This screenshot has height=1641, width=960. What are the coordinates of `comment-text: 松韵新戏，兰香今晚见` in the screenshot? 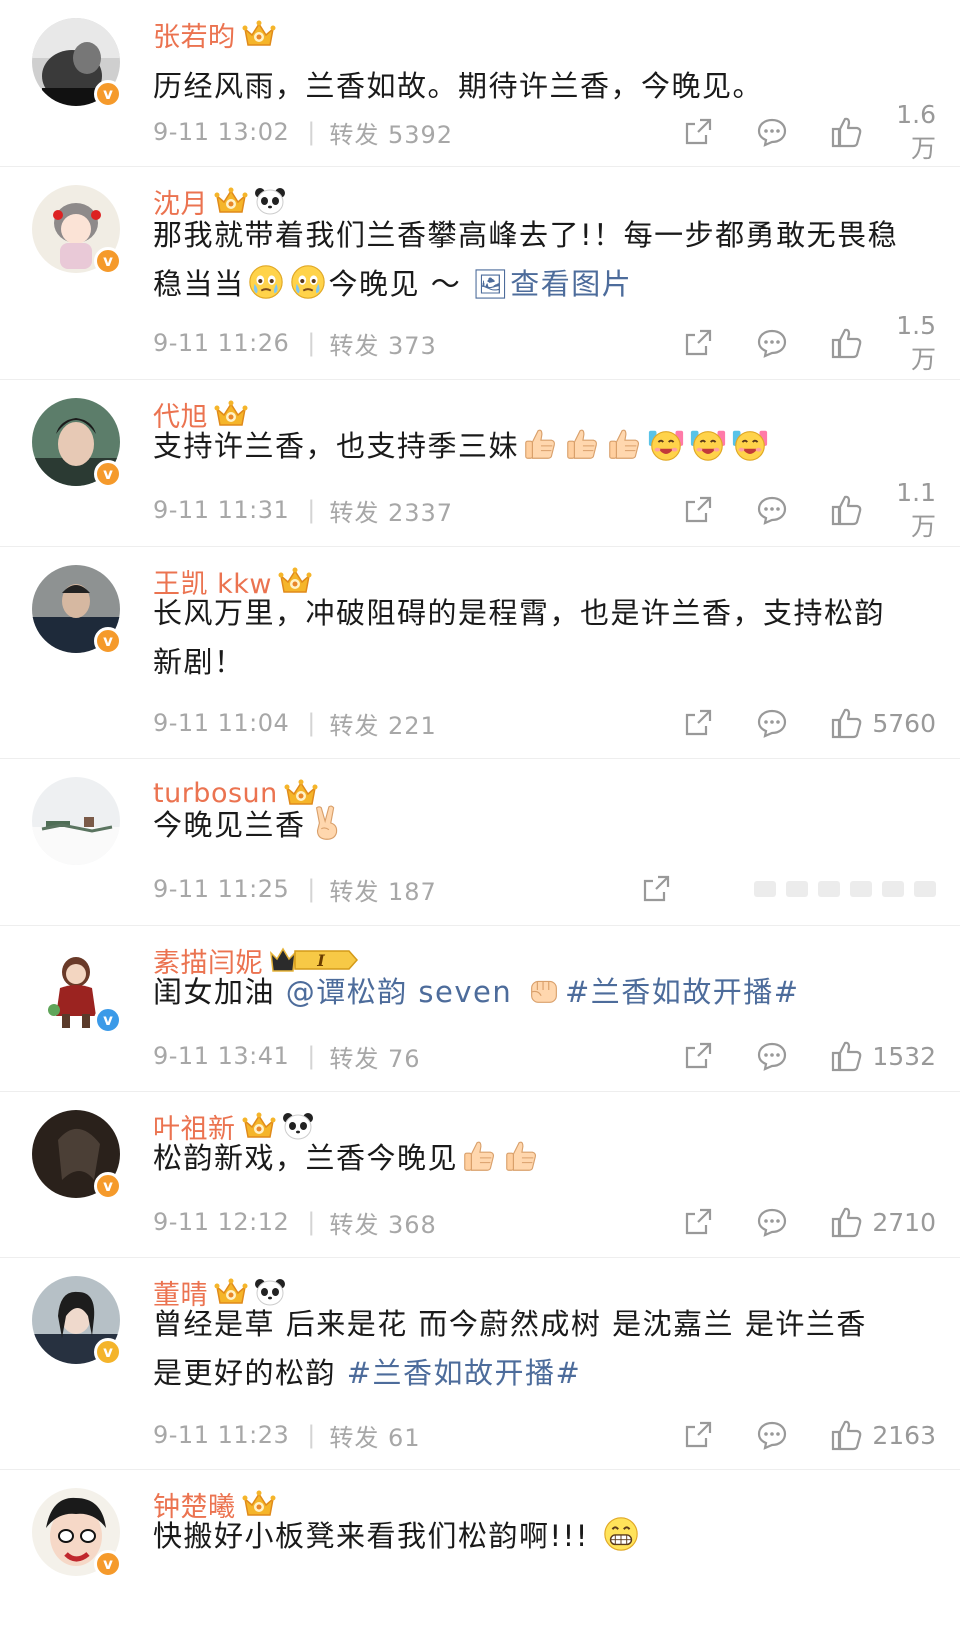 It's located at (538, 1158).